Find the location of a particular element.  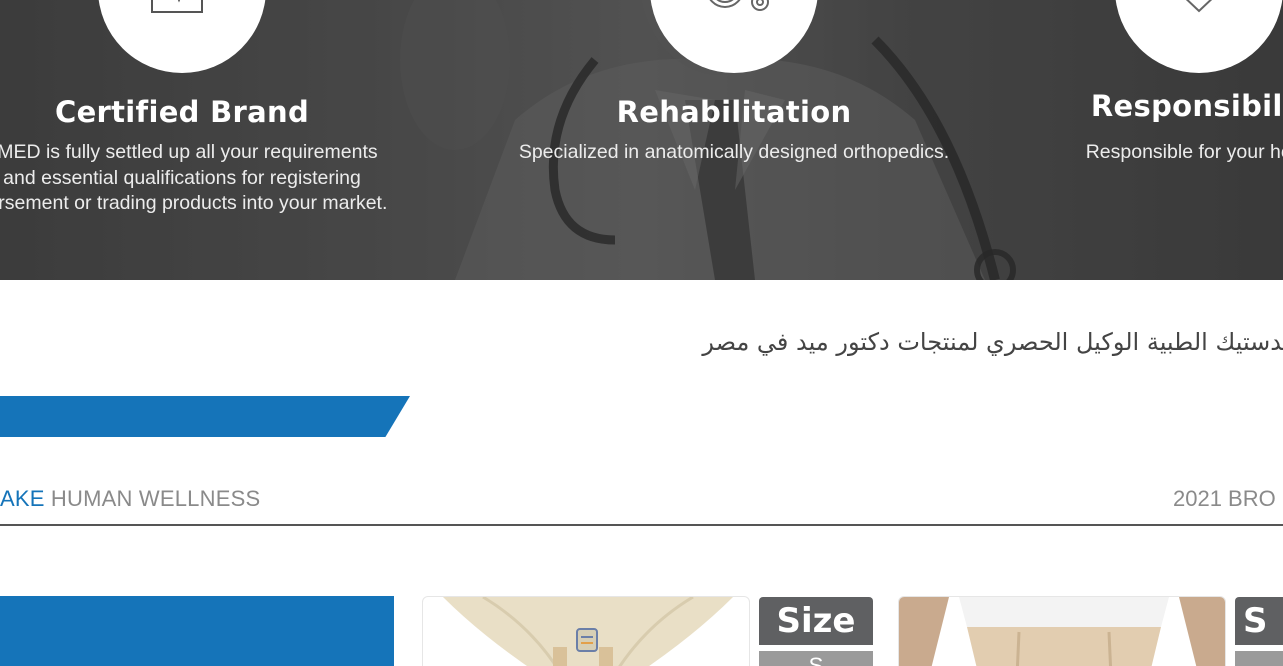

brochure-label: 2021 BRO is located at coordinates (1224, 498).